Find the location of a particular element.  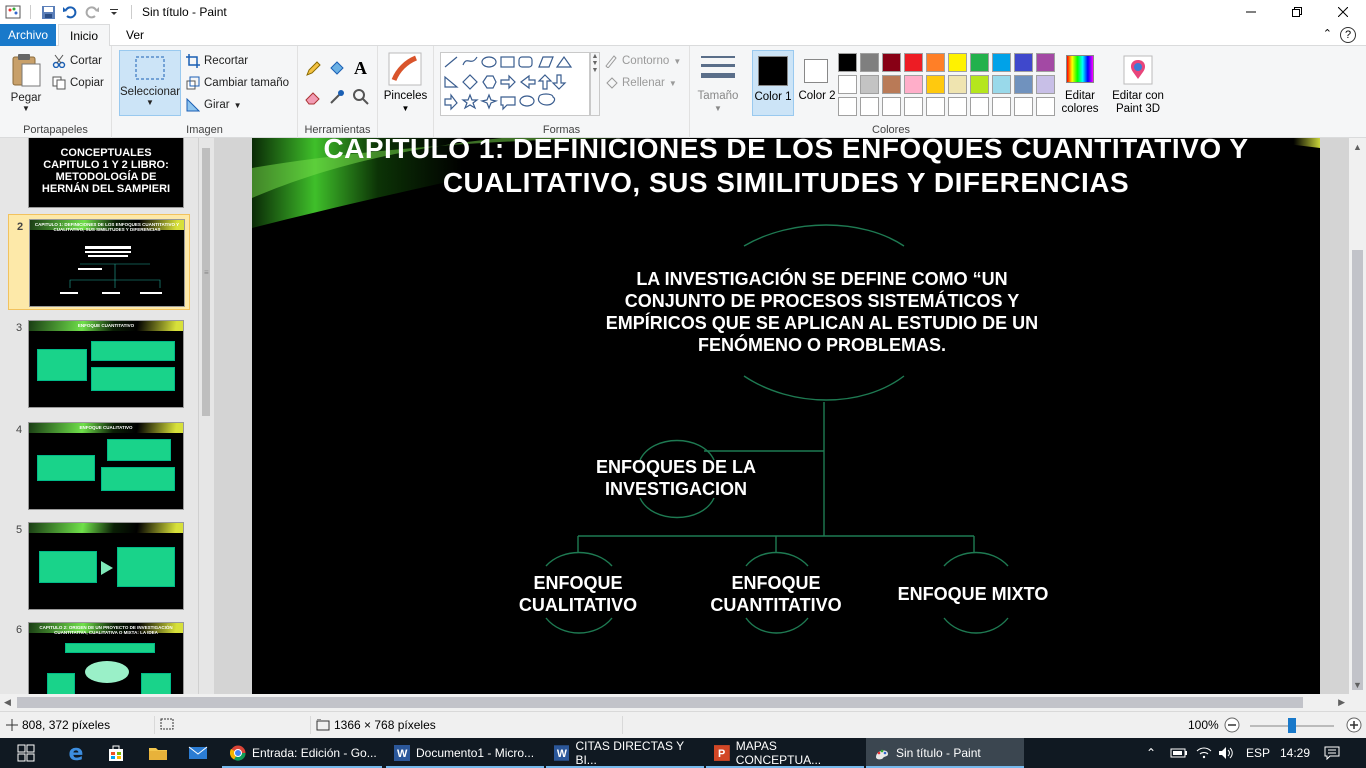

taskbar-app-paint: Sin título - Paint is located at coordinates (945, 753).